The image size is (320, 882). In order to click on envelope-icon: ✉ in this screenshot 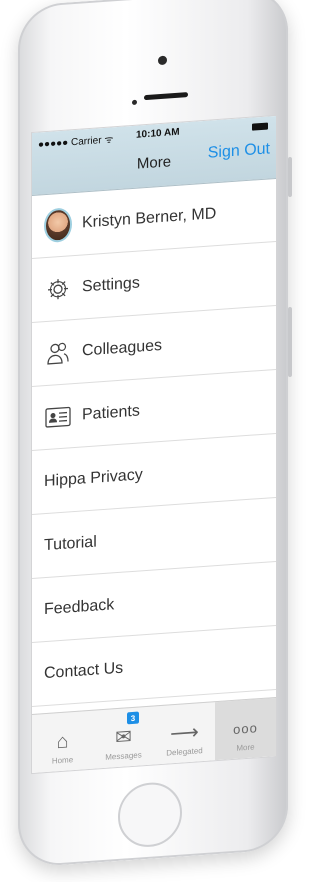, I will do `click(123, 738)`.